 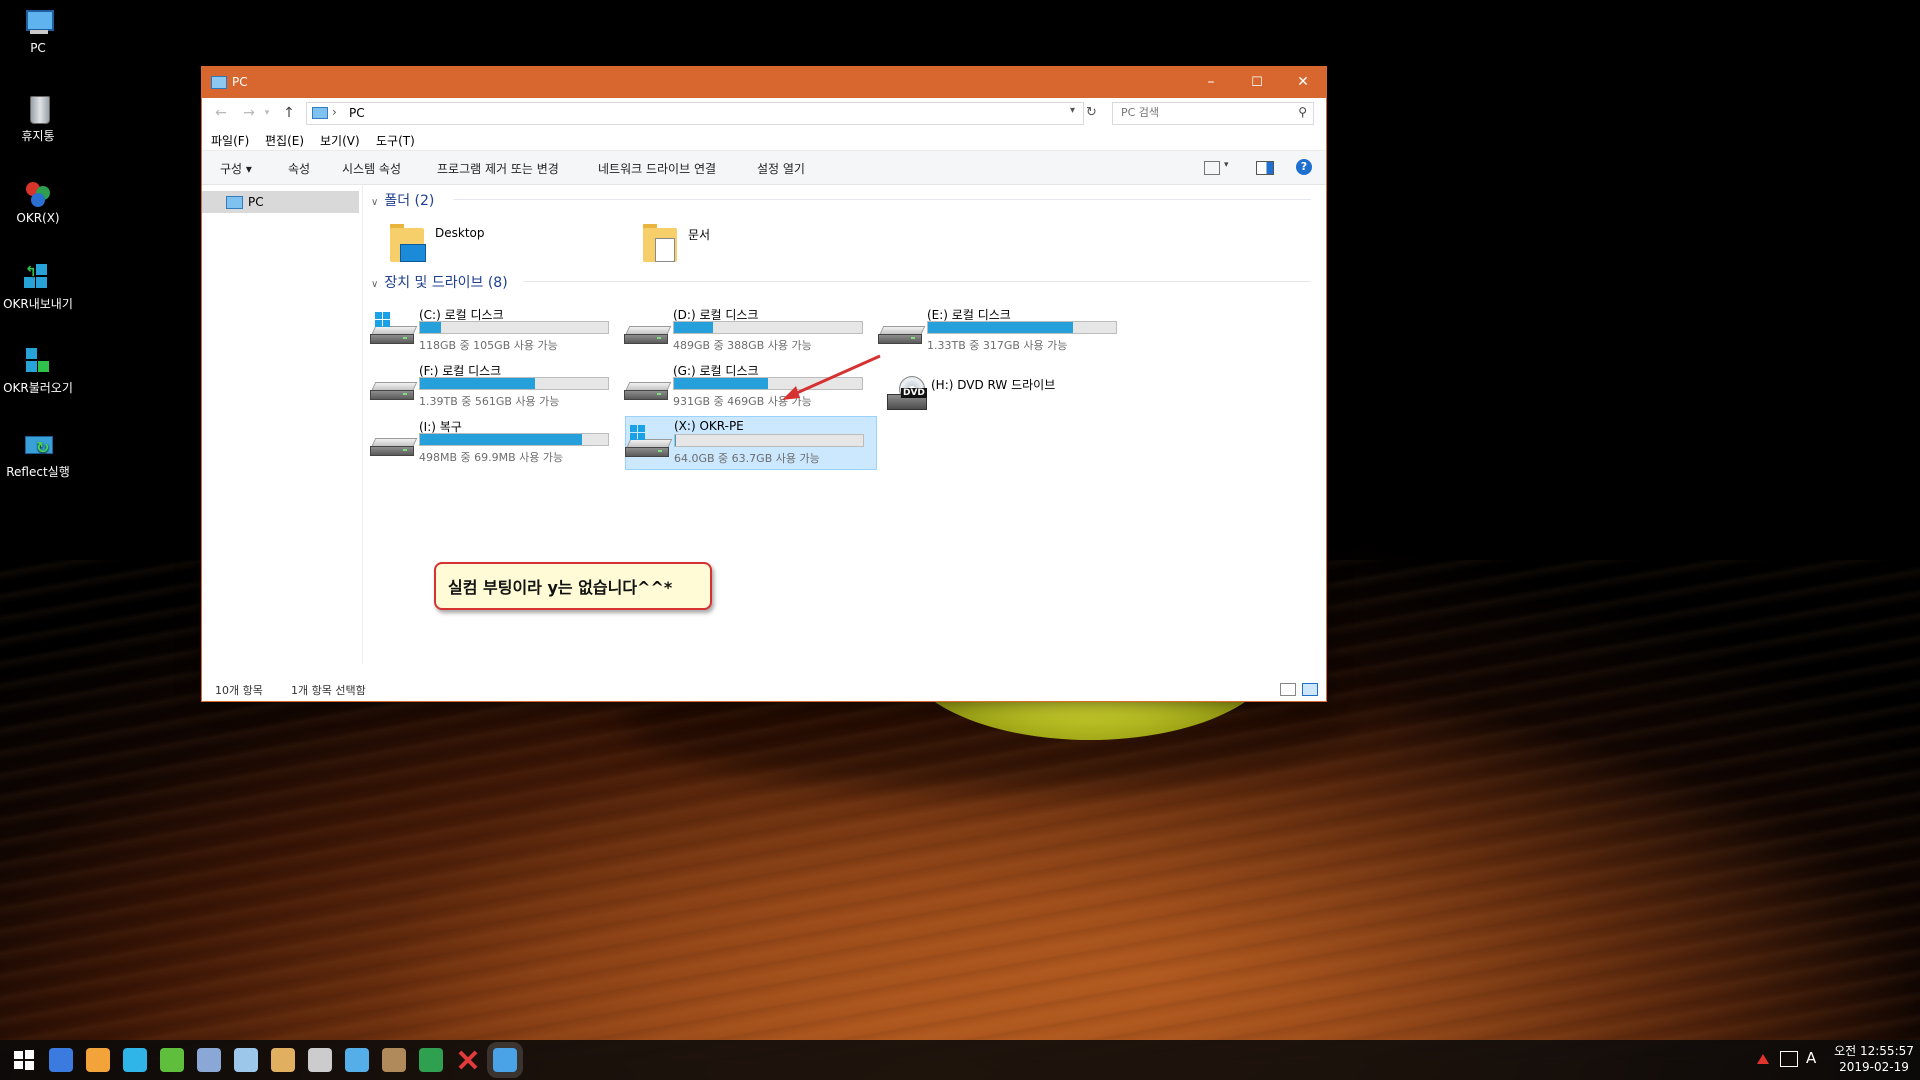 What do you see at coordinates (98, 1060) in the screenshot?
I see `paint-icon` at bounding box center [98, 1060].